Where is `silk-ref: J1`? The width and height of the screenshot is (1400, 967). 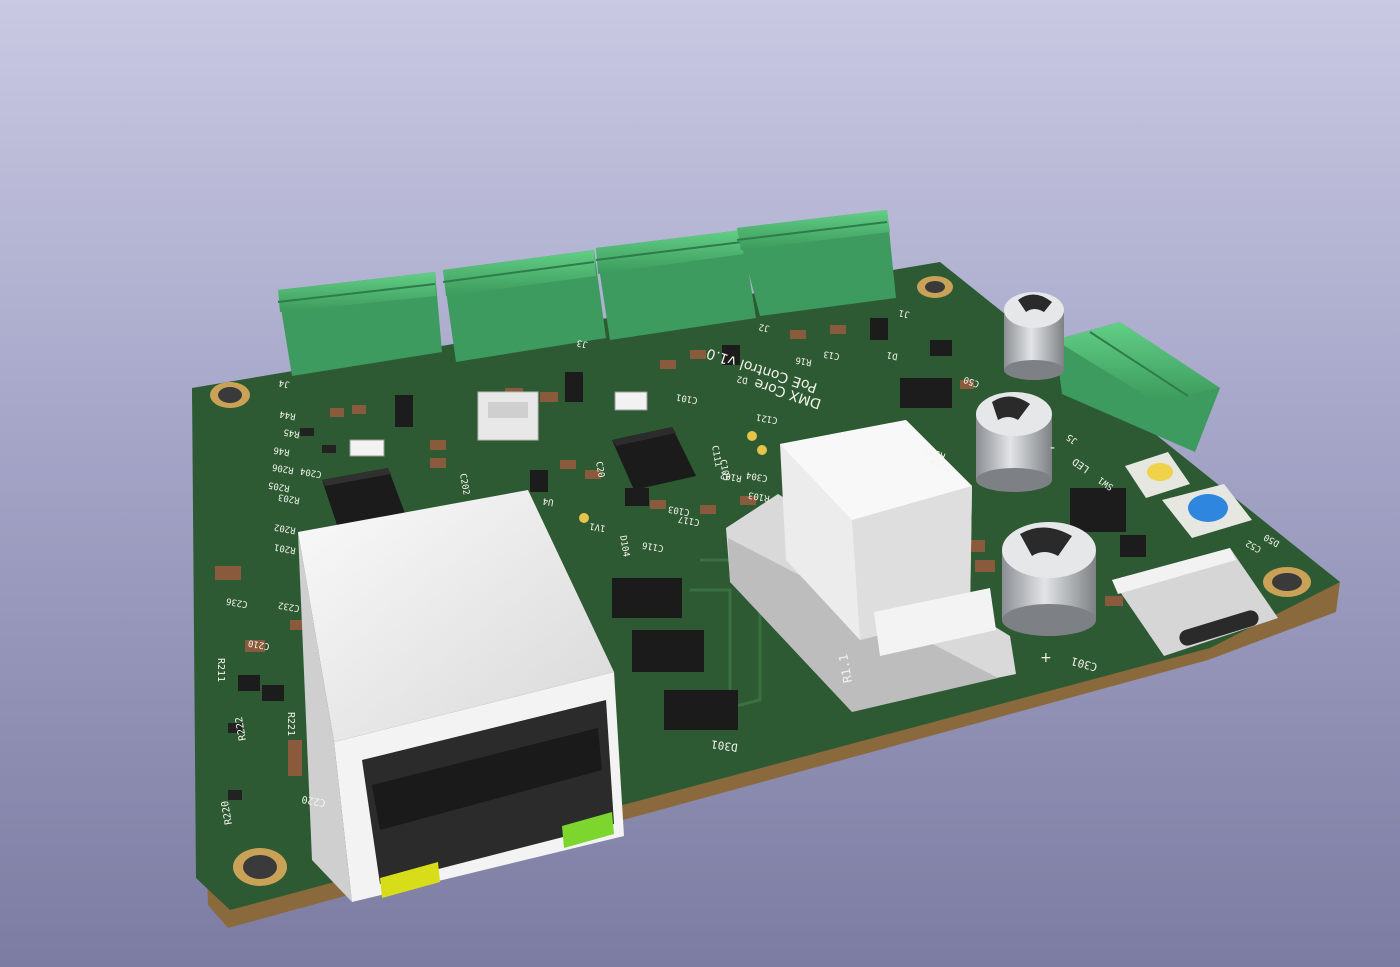 silk-ref: J1 is located at coordinates (904, 313).